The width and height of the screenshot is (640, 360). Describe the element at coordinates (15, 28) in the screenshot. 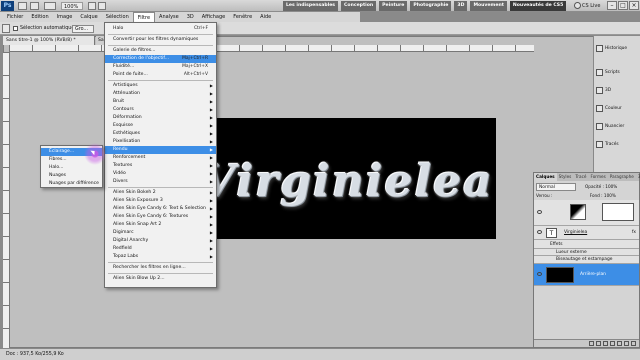

I see `auto-select-checkbox` at that location.